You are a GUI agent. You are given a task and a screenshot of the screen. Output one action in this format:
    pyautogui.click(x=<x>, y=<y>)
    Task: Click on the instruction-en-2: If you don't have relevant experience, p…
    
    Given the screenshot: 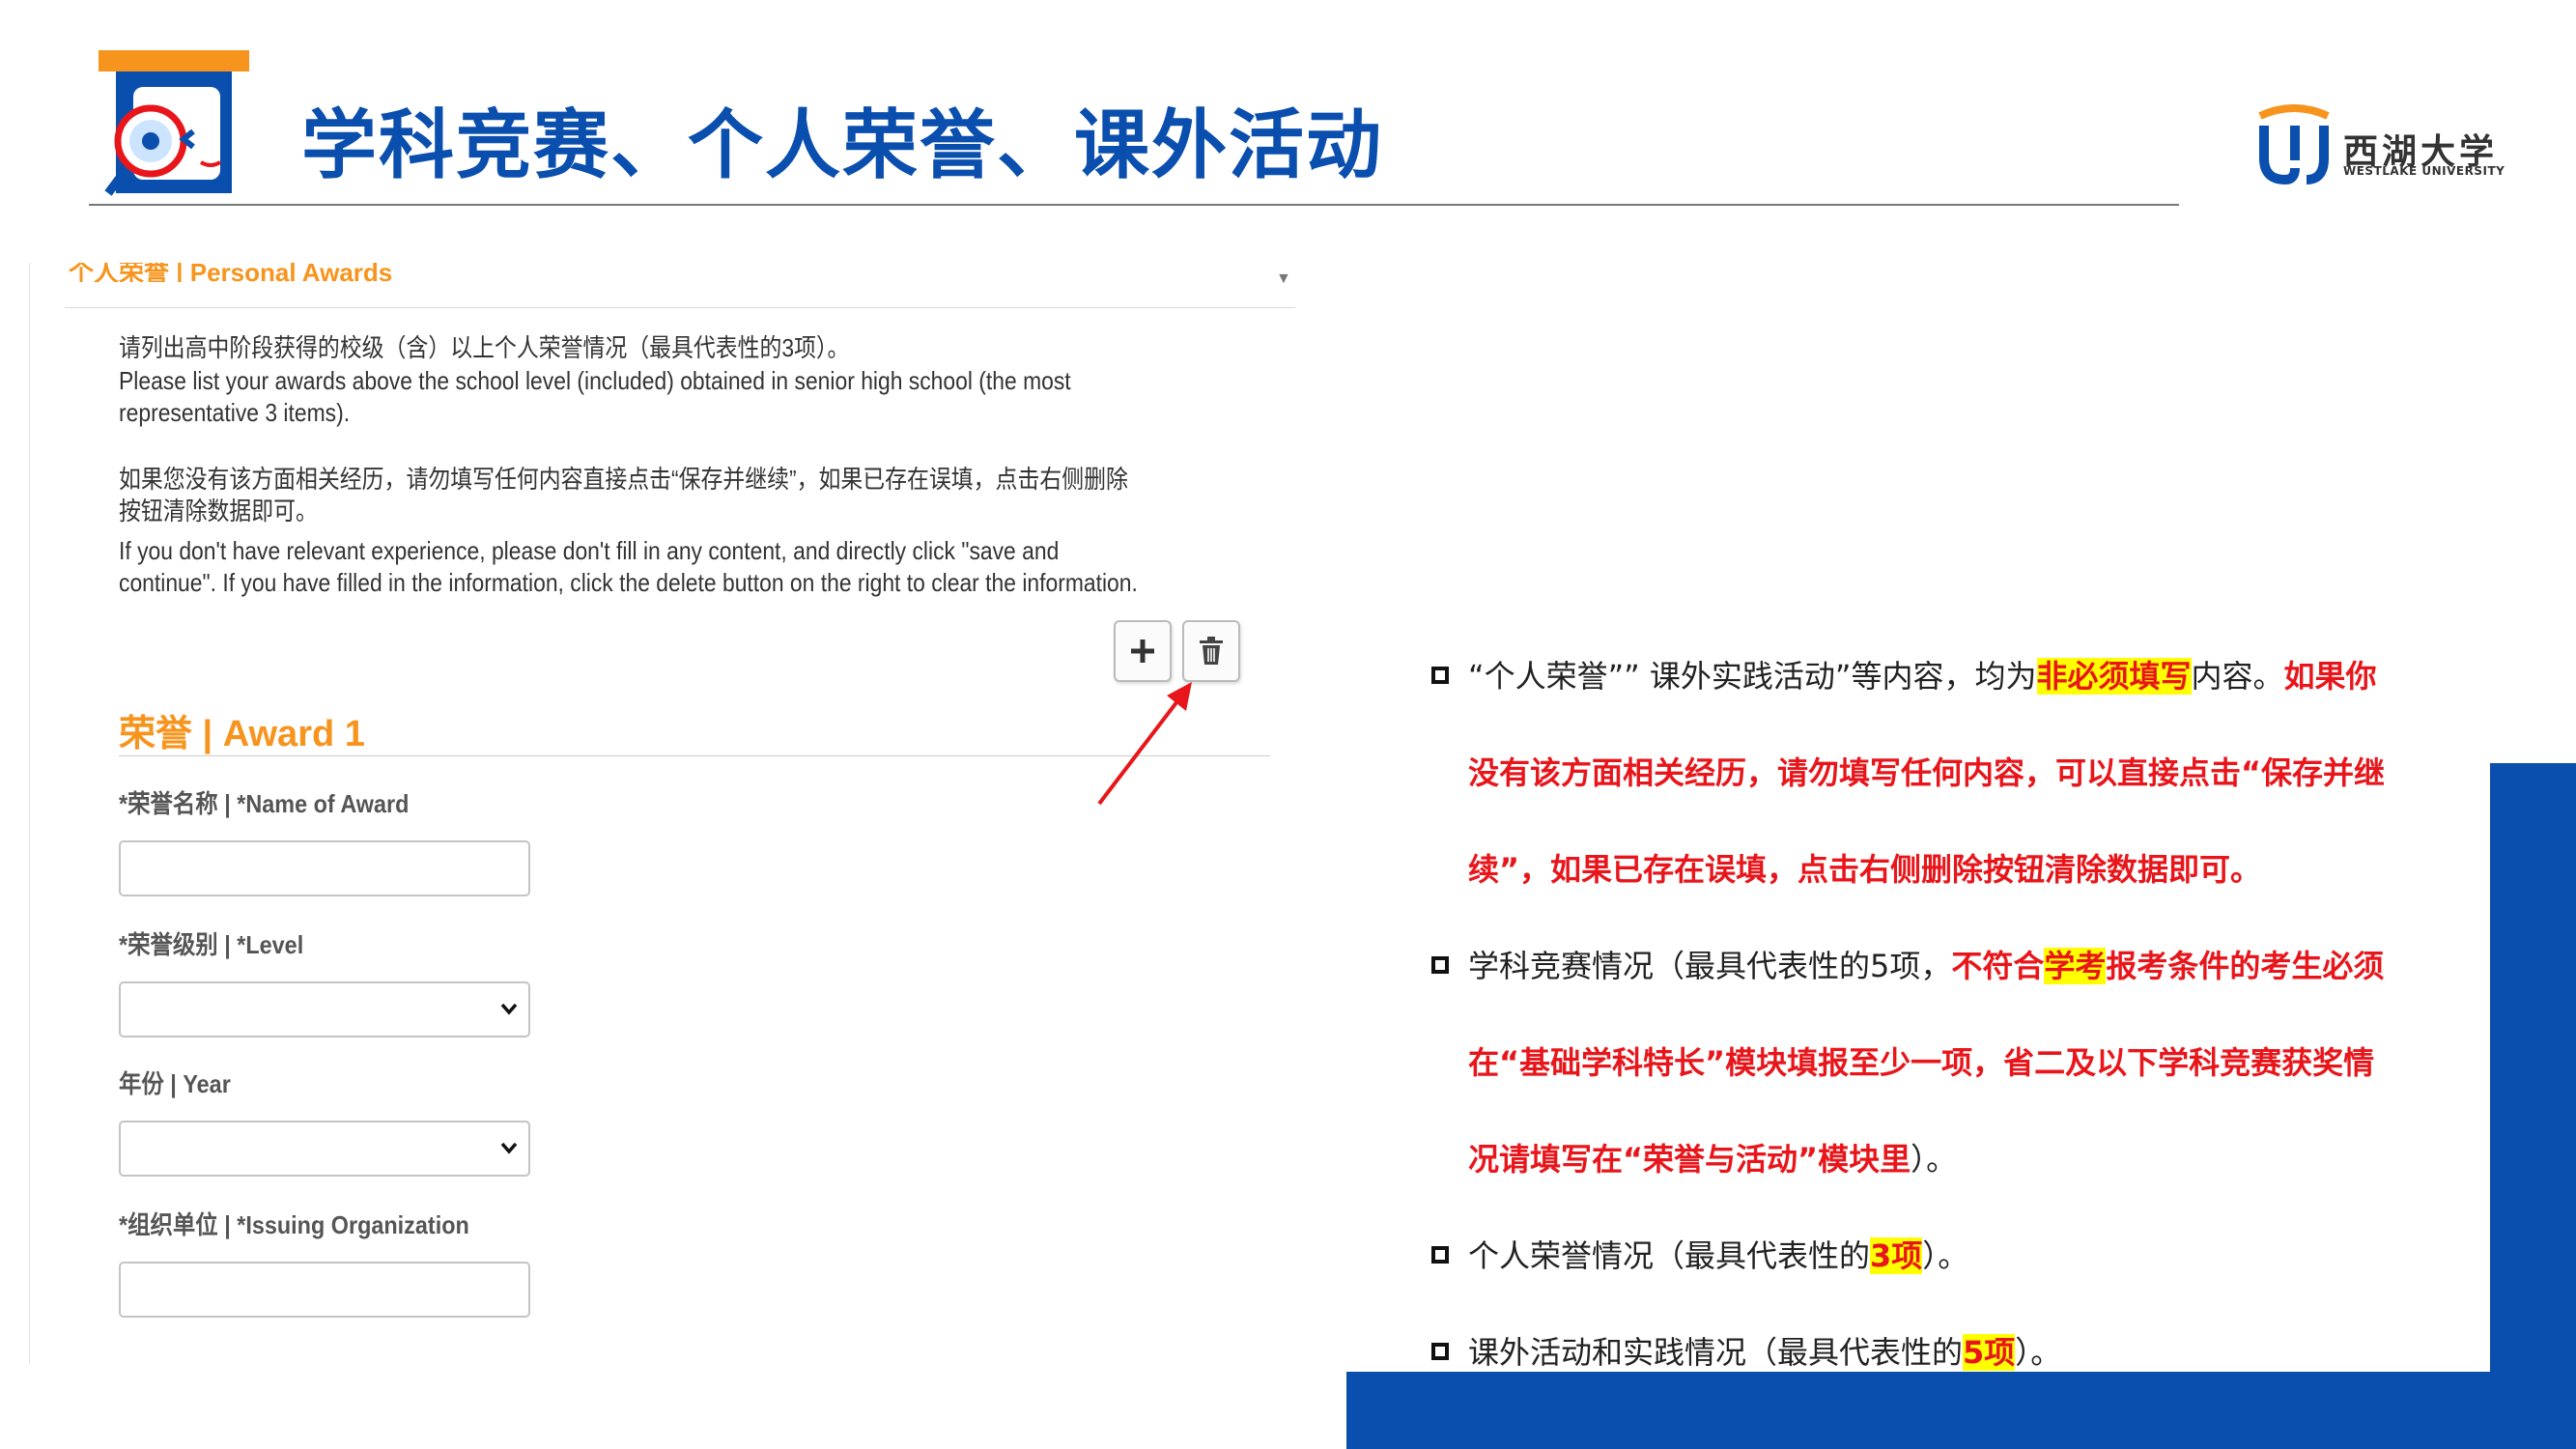 What is the action you would take?
    pyautogui.click(x=628, y=566)
    